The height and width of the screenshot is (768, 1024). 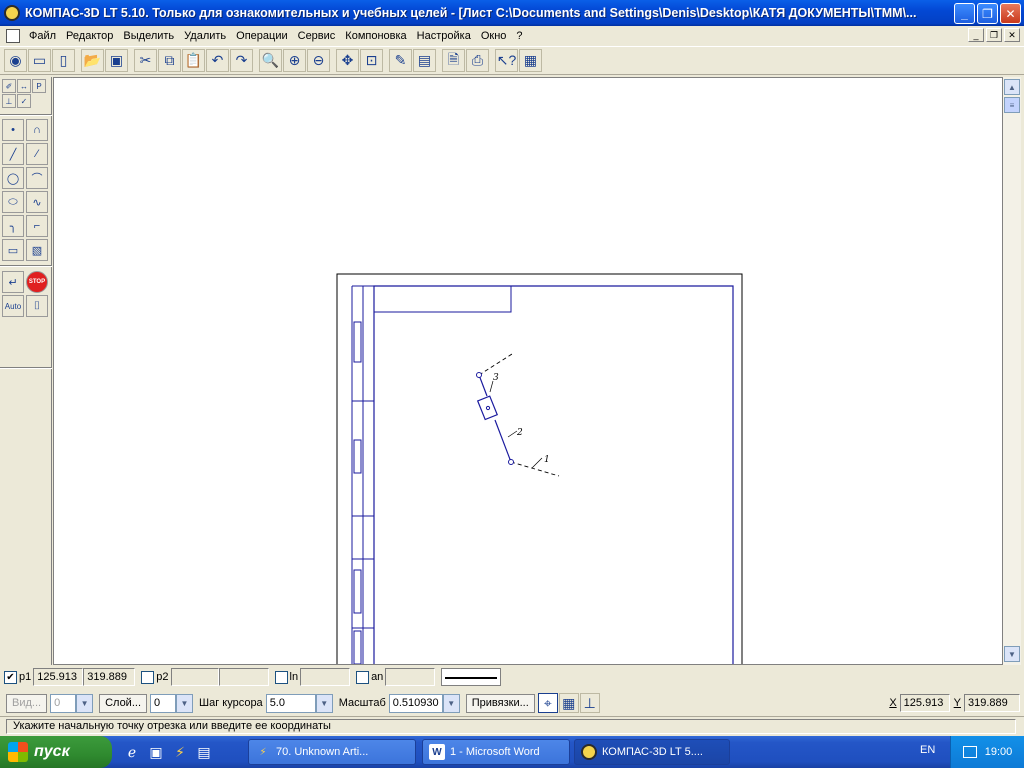 What do you see at coordinates (72, 703) in the screenshot?
I see `view-select: 0 ▼` at bounding box center [72, 703].